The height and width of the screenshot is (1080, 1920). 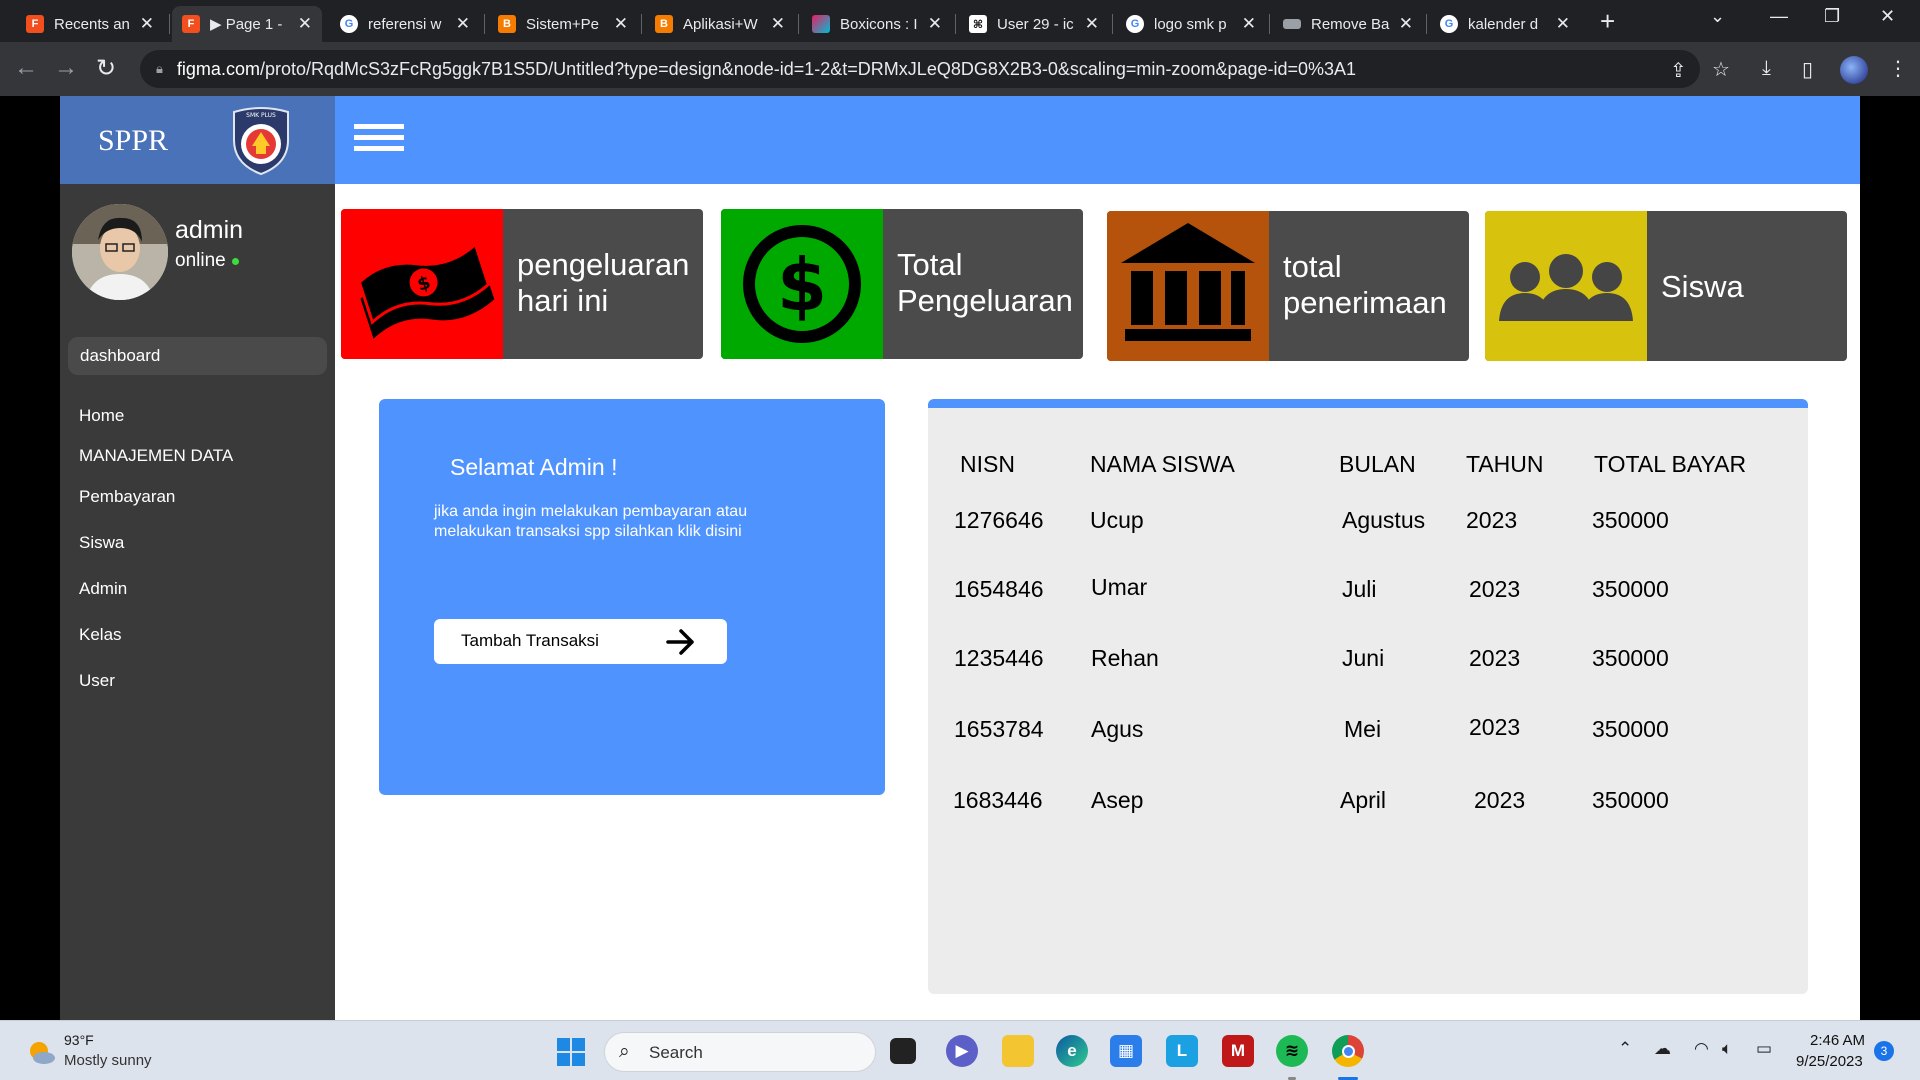 I want to click on browser-tab: F Recents an ✕, so click(x=90, y=24).